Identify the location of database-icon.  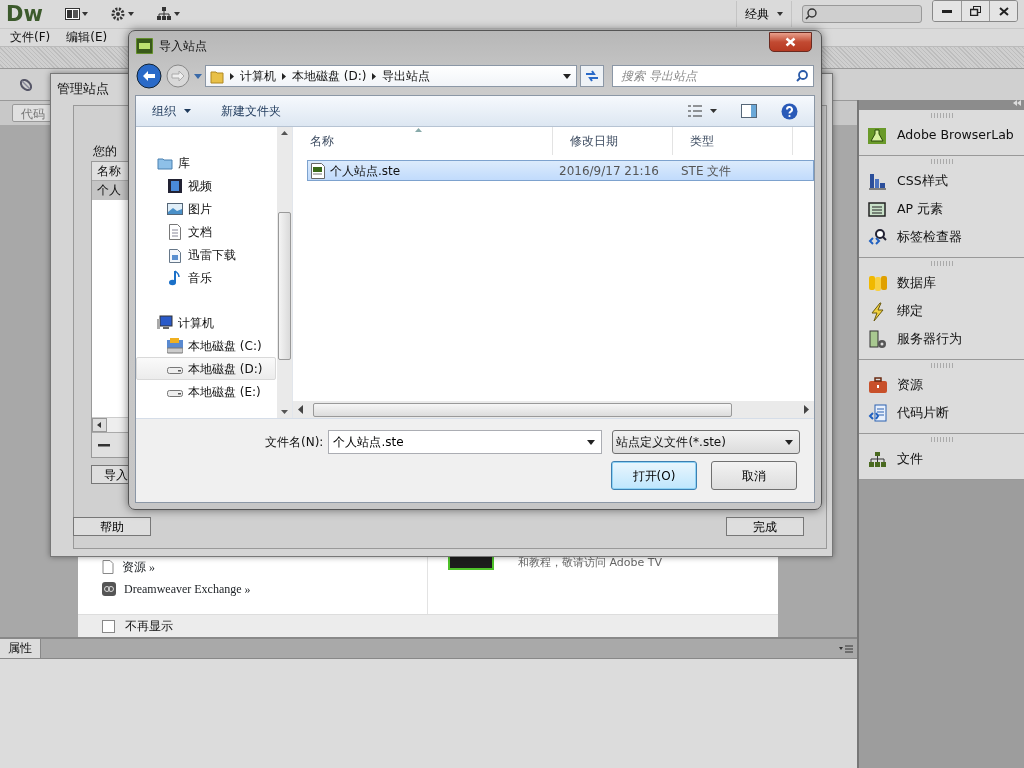
(878, 283).